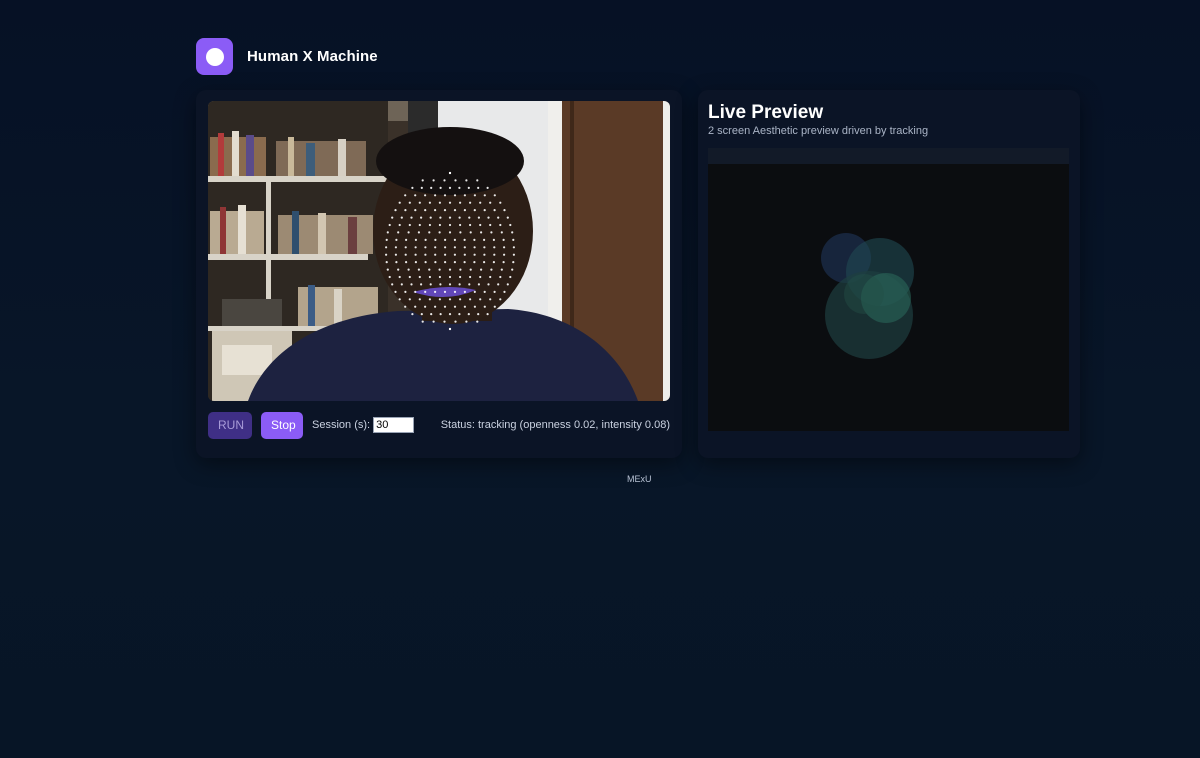 This screenshot has height=758, width=1200. Describe the element at coordinates (766, 112) in the screenshot. I see `preview-title: Live Preview` at that location.